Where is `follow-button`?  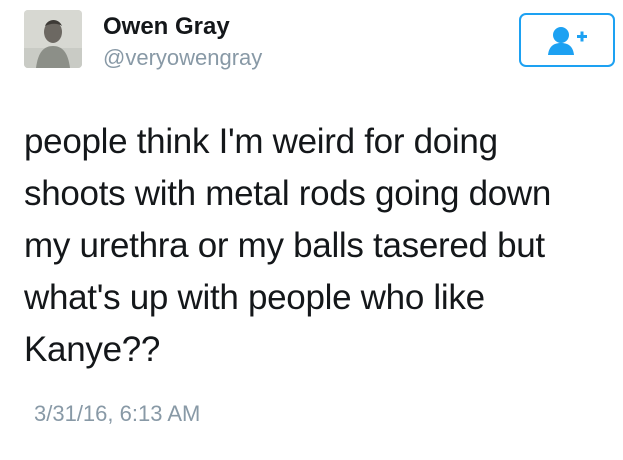 follow-button is located at coordinates (567, 40).